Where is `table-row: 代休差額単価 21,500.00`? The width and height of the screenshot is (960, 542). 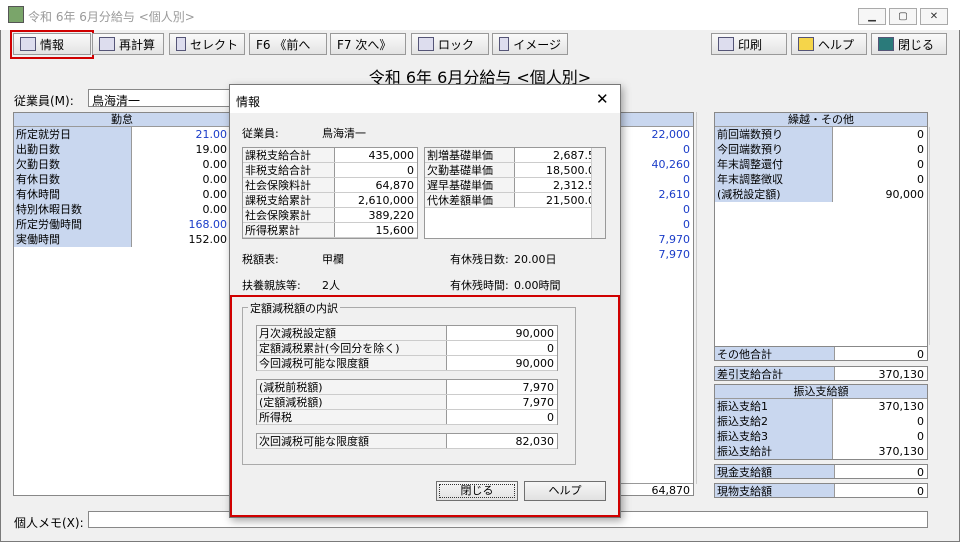
table-row: 代休差額単価 21,500.00 is located at coordinates (515, 200).